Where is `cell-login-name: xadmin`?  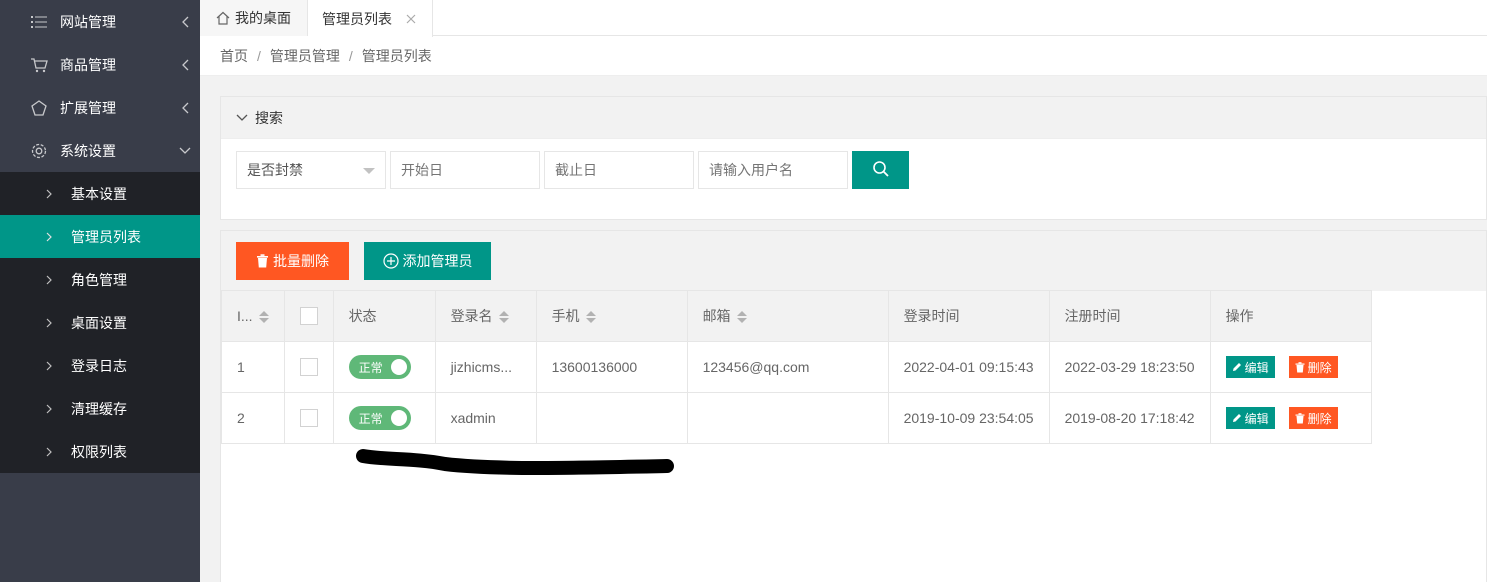
cell-login-name: xadmin is located at coordinates (485, 418).